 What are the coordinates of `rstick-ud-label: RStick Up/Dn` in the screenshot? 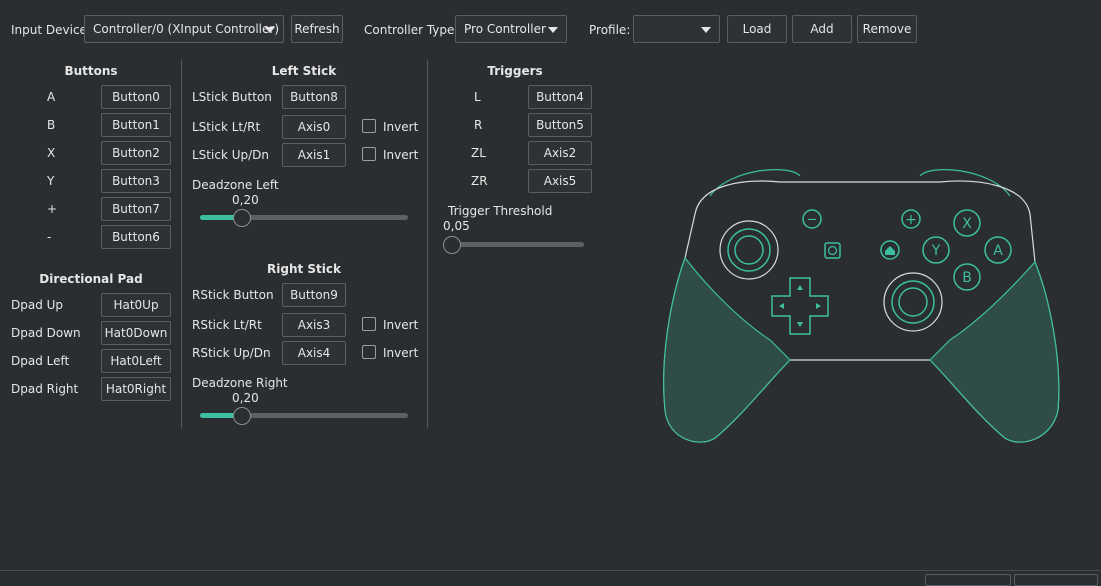 It's located at (231, 353).